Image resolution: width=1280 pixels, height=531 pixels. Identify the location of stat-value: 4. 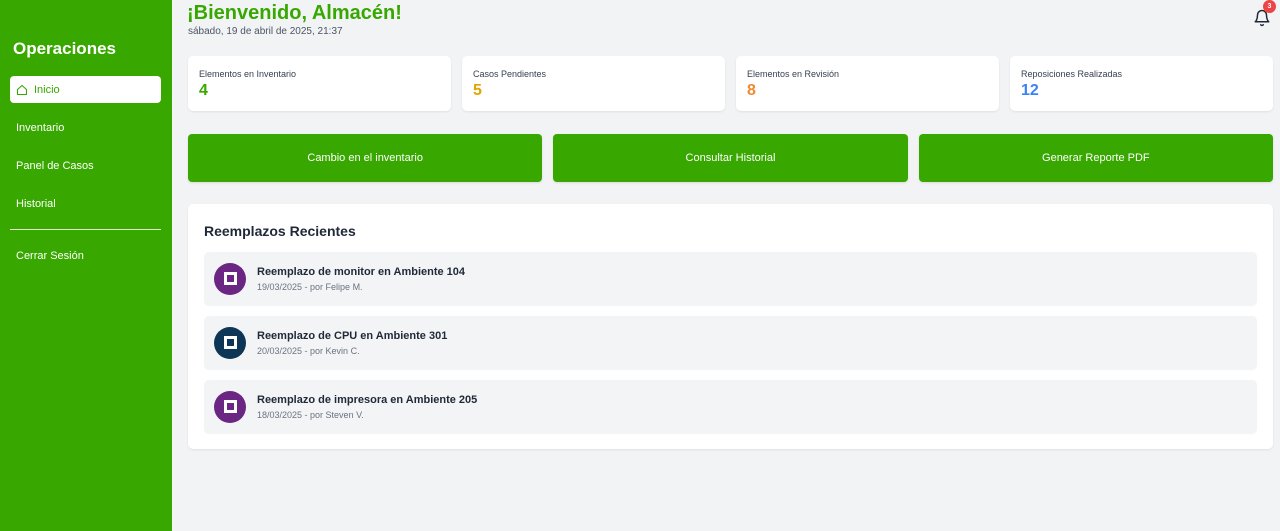
(203, 90).